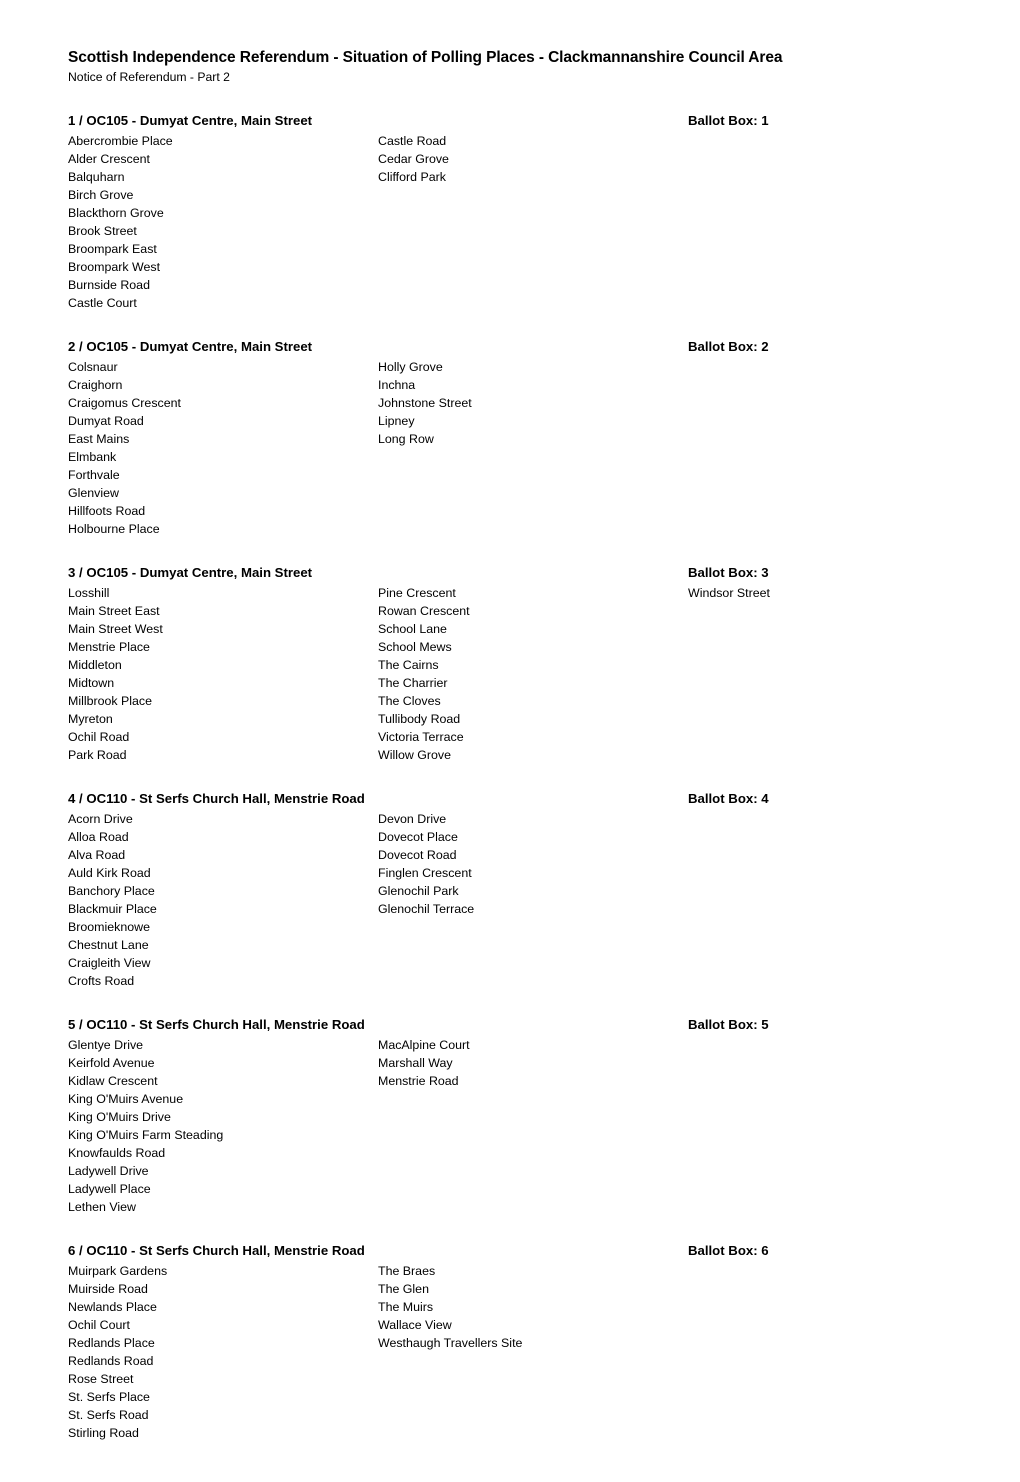 The image size is (1020, 1482). What do you see at coordinates (412, 140) in the screenshot?
I see `street-name: Castle Road` at bounding box center [412, 140].